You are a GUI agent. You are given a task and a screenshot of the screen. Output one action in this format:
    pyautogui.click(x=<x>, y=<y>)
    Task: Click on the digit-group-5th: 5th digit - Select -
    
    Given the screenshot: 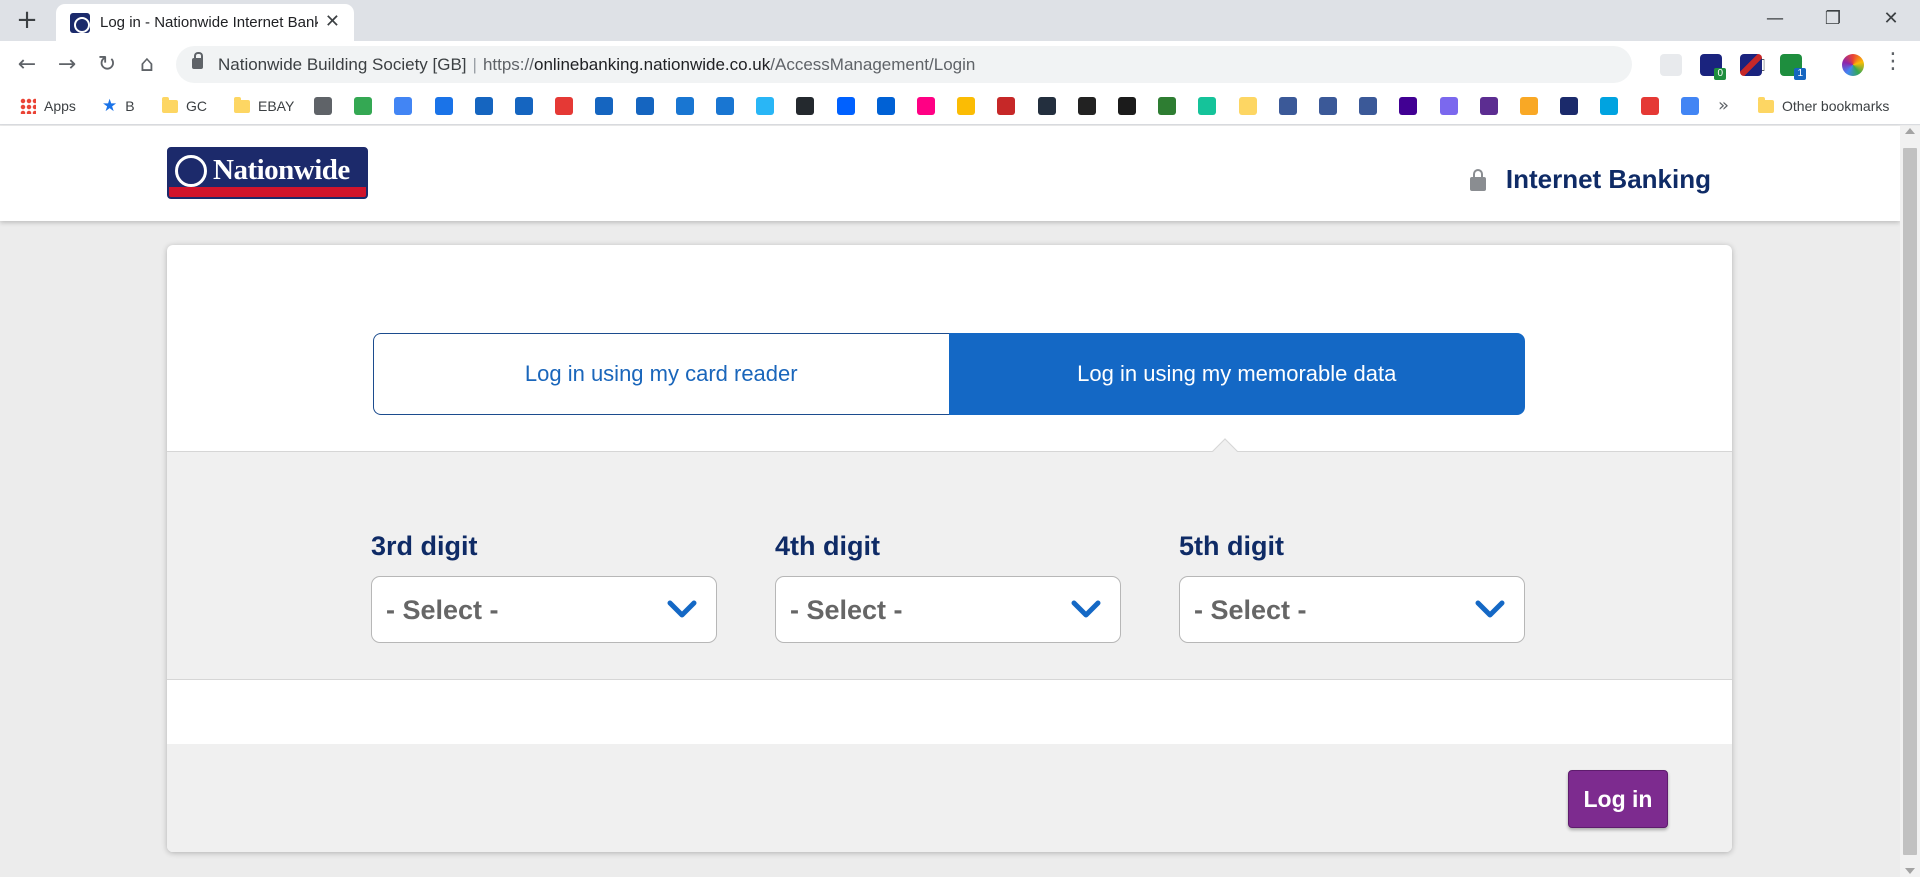 What is the action you would take?
    pyautogui.click(x=1352, y=587)
    